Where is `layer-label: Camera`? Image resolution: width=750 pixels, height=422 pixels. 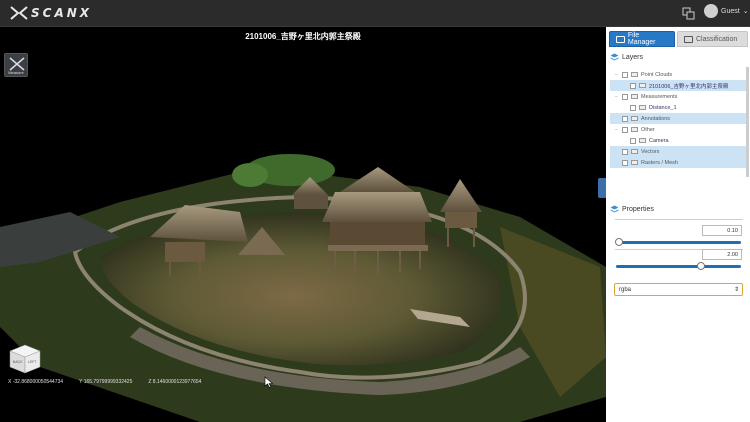
layer-label: Camera is located at coordinates (659, 140).